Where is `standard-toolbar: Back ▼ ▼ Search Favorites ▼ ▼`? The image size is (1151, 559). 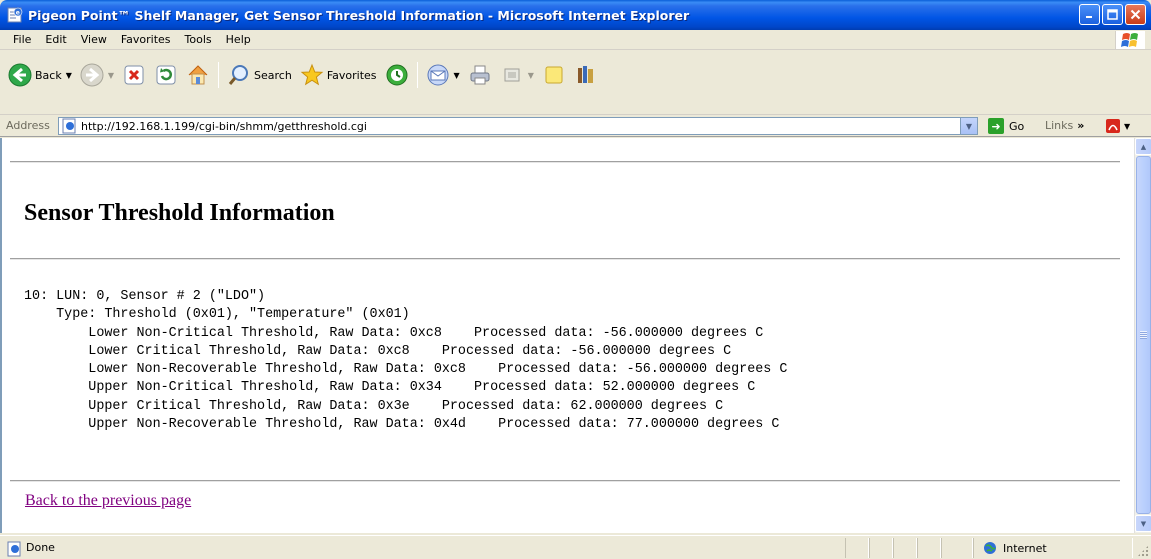
standard-toolbar: Back ▼ ▼ Search Favorites ▼ ▼ is located at coordinates (575, 83).